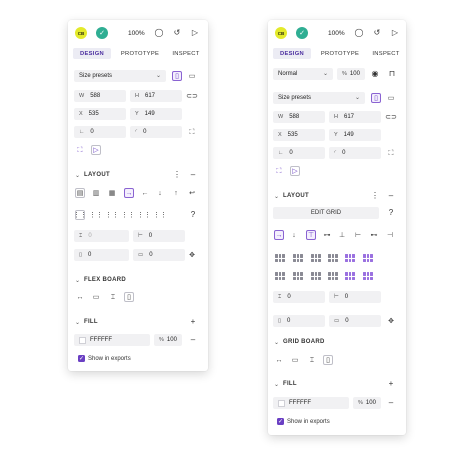 This screenshot has height=462, width=474. I want to click on grid-preset-10-icon, so click(333, 276).